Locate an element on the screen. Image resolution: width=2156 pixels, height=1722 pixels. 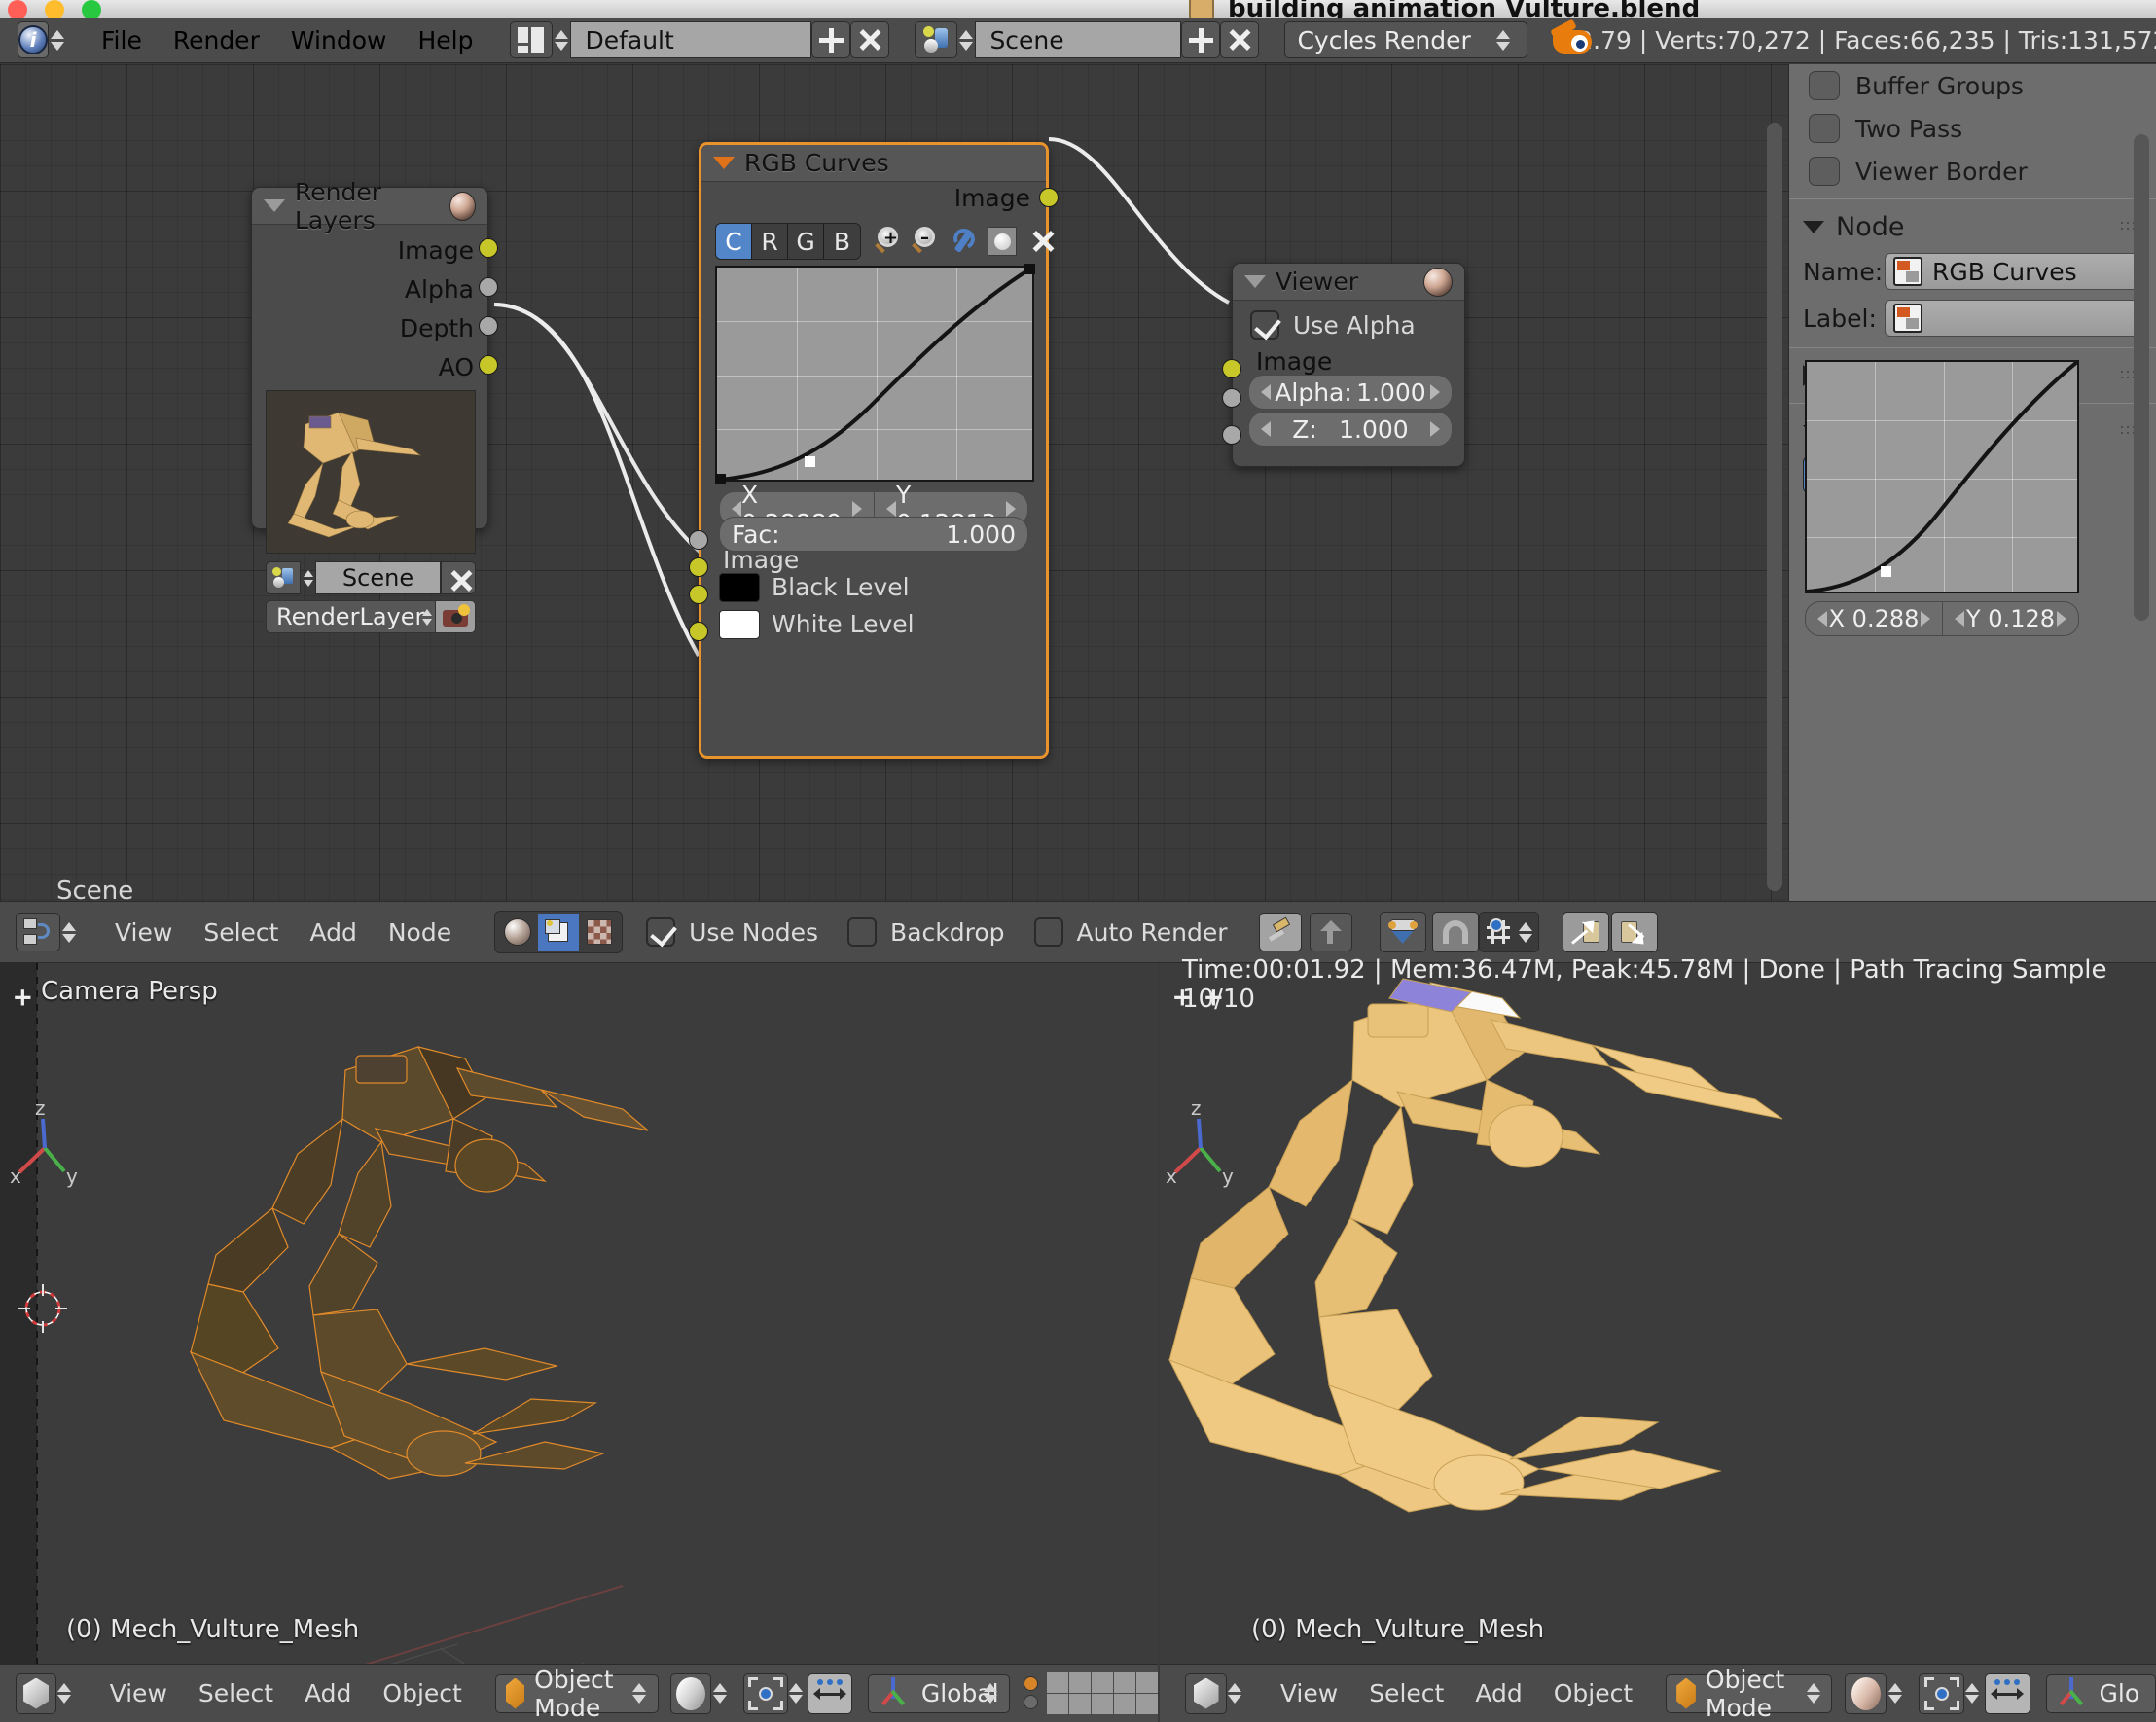
node-menu-add: Add is located at coordinates (333, 932).